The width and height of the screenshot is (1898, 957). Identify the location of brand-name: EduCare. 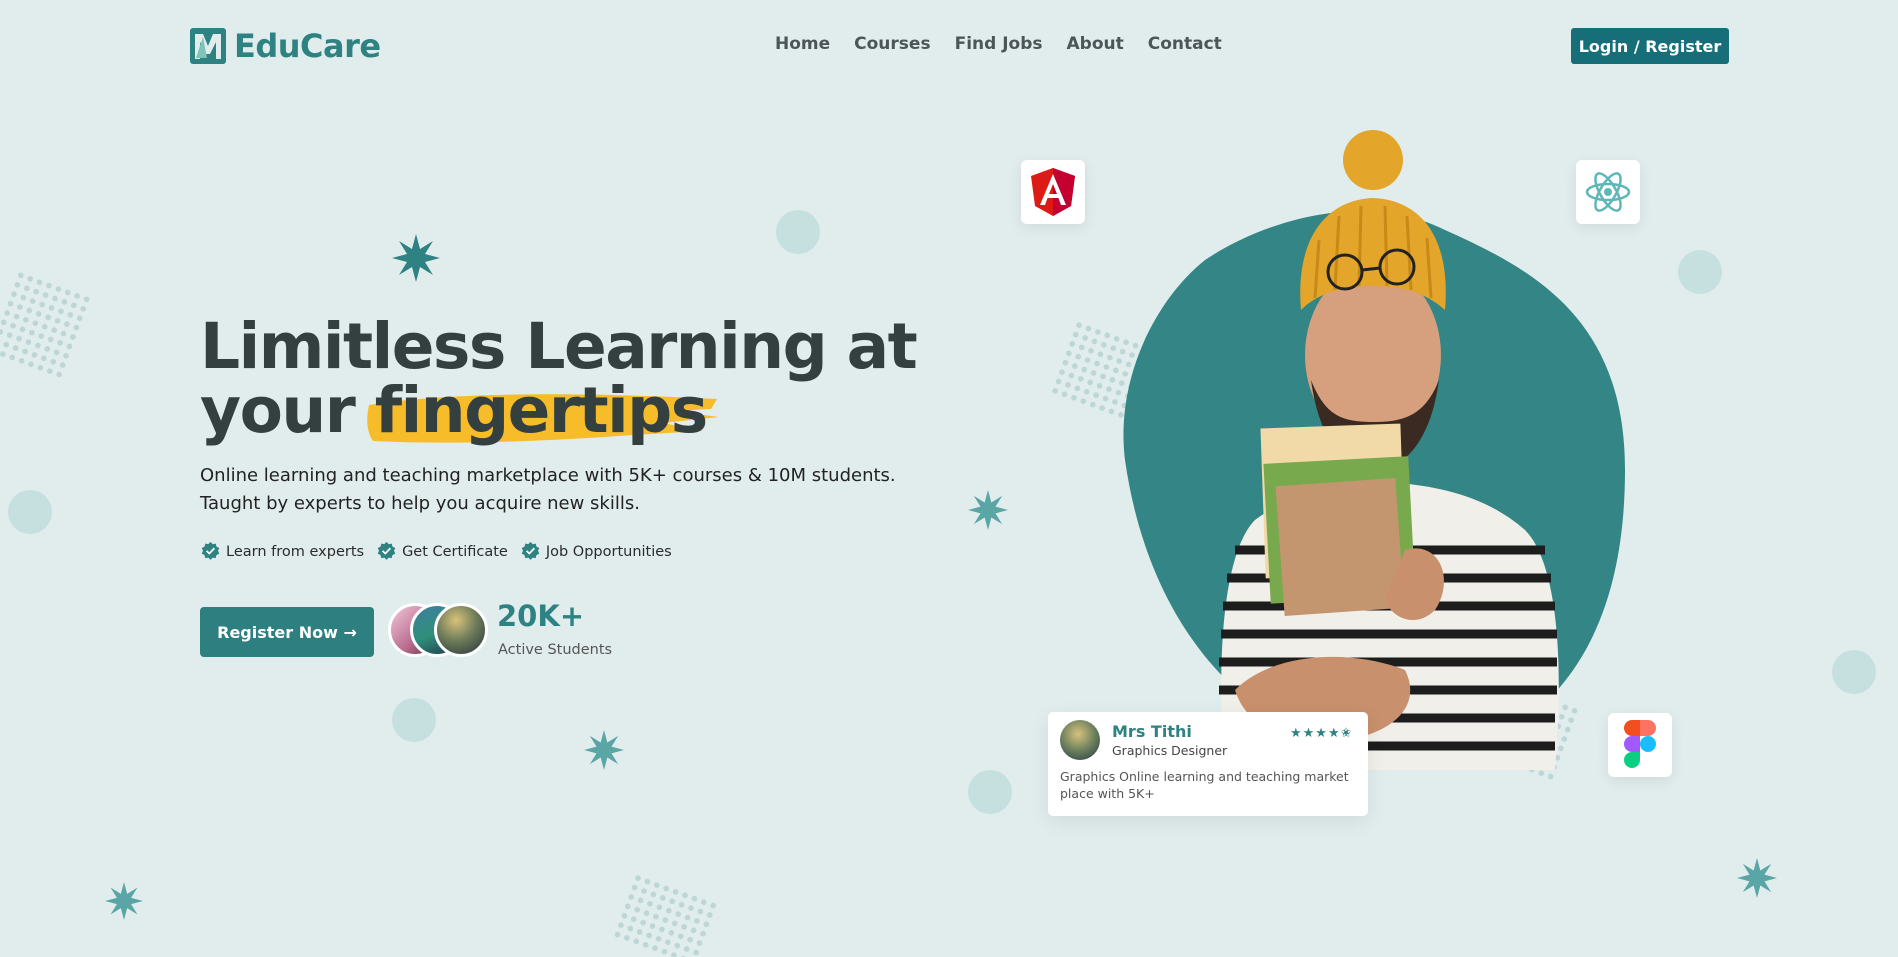
(307, 46).